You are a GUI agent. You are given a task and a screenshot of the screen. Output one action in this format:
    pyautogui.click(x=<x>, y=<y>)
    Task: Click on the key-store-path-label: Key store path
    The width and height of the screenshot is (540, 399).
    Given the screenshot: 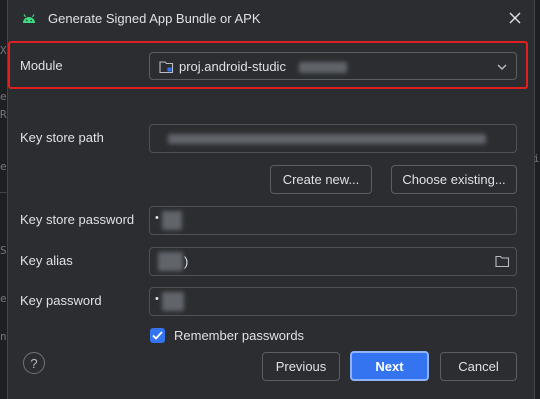 What is the action you would take?
    pyautogui.click(x=62, y=137)
    